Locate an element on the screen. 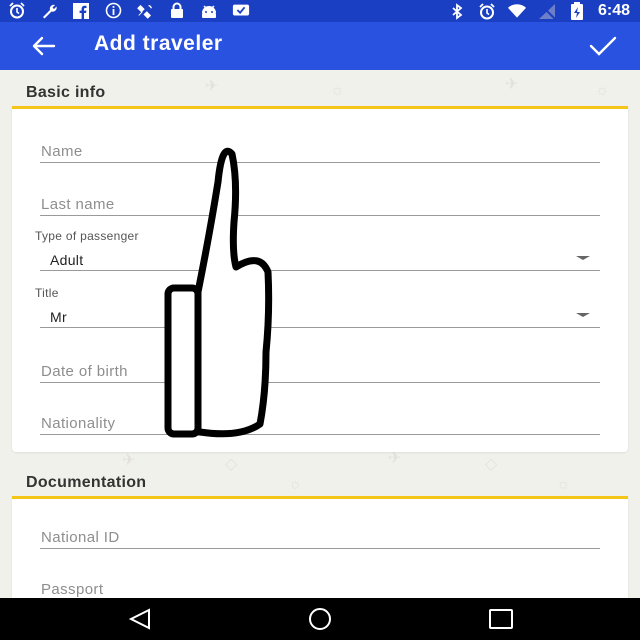 This screenshot has width=640, height=640. passenger-type-select: Adult is located at coordinates (320, 259).